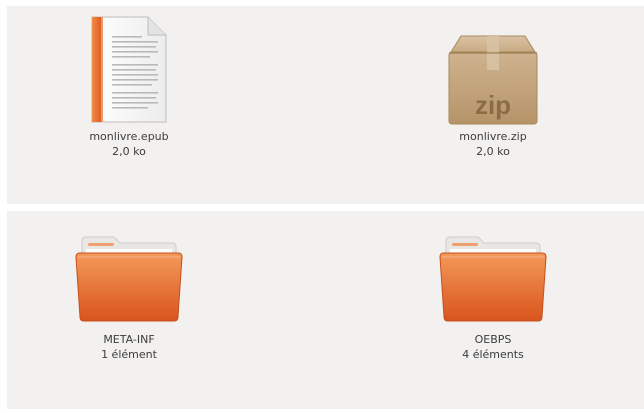 The width and height of the screenshot is (644, 413). I want to click on zip-icon-text: zip, so click(493, 105).